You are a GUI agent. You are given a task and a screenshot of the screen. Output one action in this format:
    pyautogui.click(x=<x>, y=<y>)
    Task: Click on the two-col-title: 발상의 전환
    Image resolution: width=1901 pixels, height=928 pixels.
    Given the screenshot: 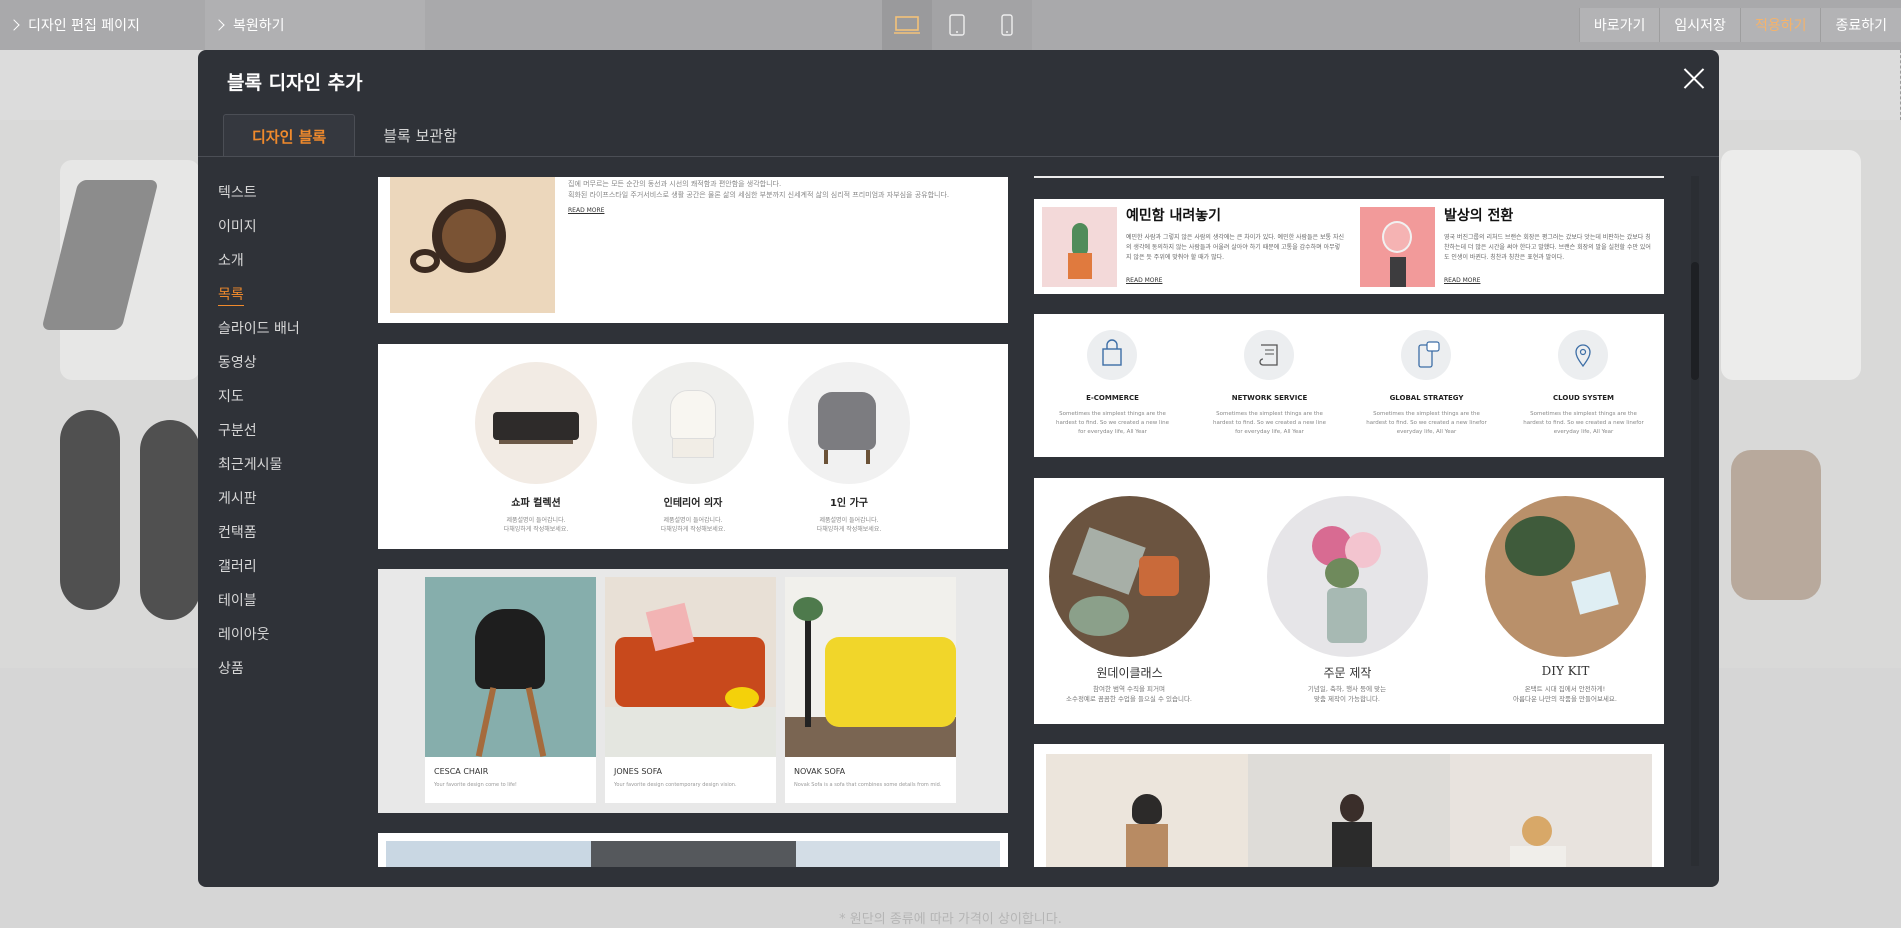 What is the action you would take?
    pyautogui.click(x=1479, y=216)
    